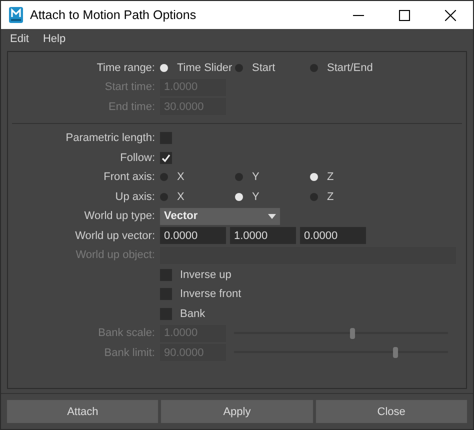  I want to click on field-label: Up axis:, so click(135, 196).